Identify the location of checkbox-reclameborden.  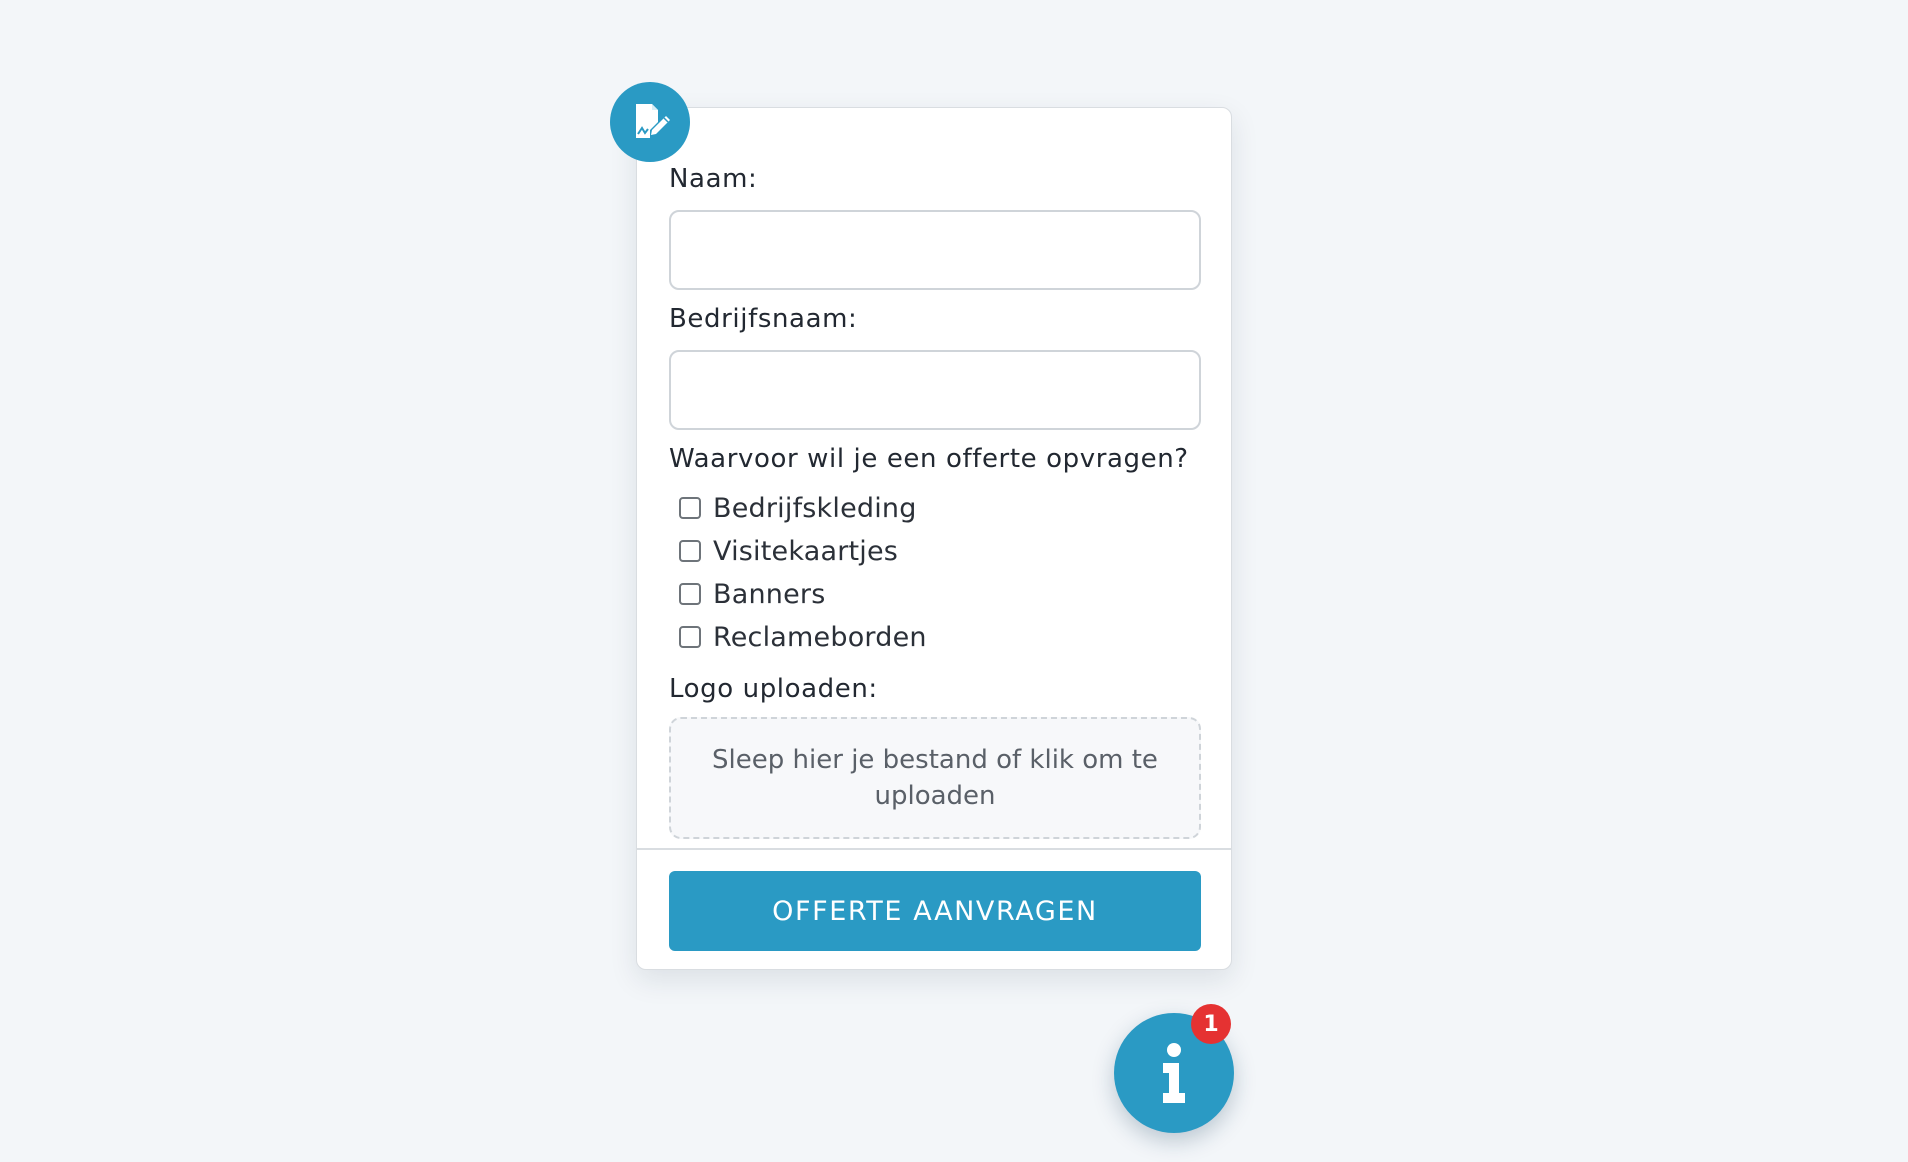
(690, 637).